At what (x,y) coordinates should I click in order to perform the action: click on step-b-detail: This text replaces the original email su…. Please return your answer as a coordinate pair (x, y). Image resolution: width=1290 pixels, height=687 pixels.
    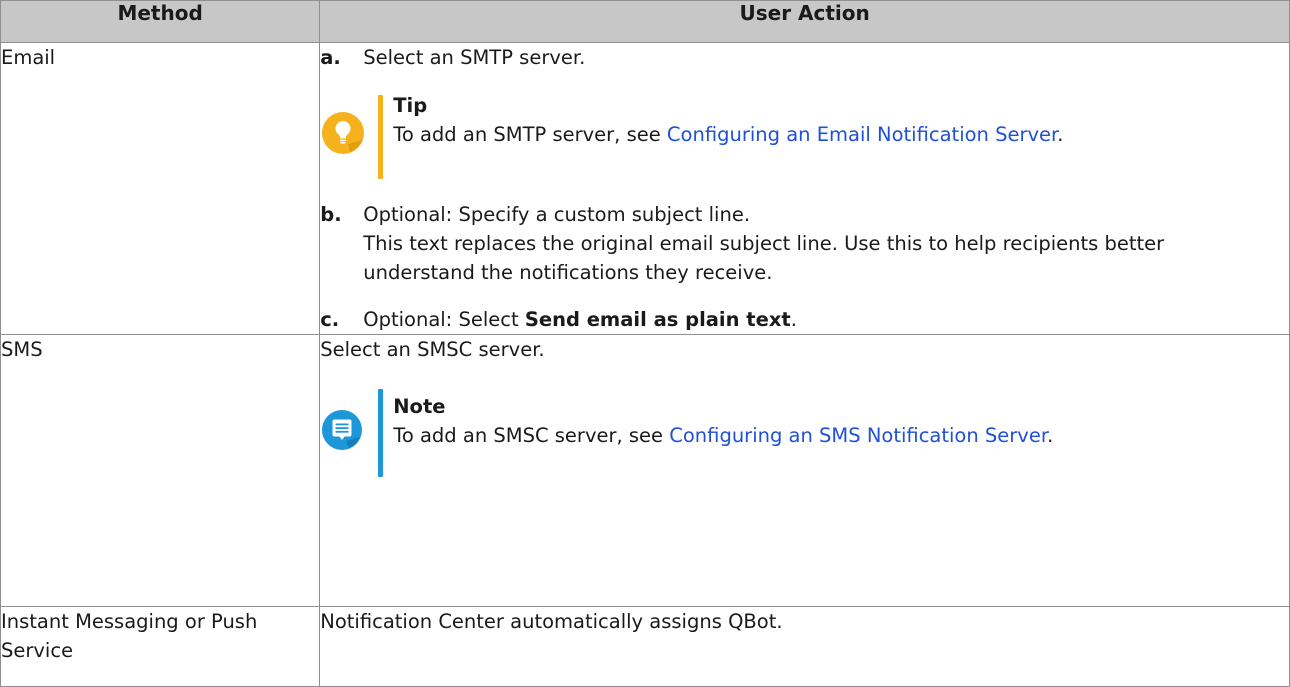
    Looking at the image, I should click on (764, 258).